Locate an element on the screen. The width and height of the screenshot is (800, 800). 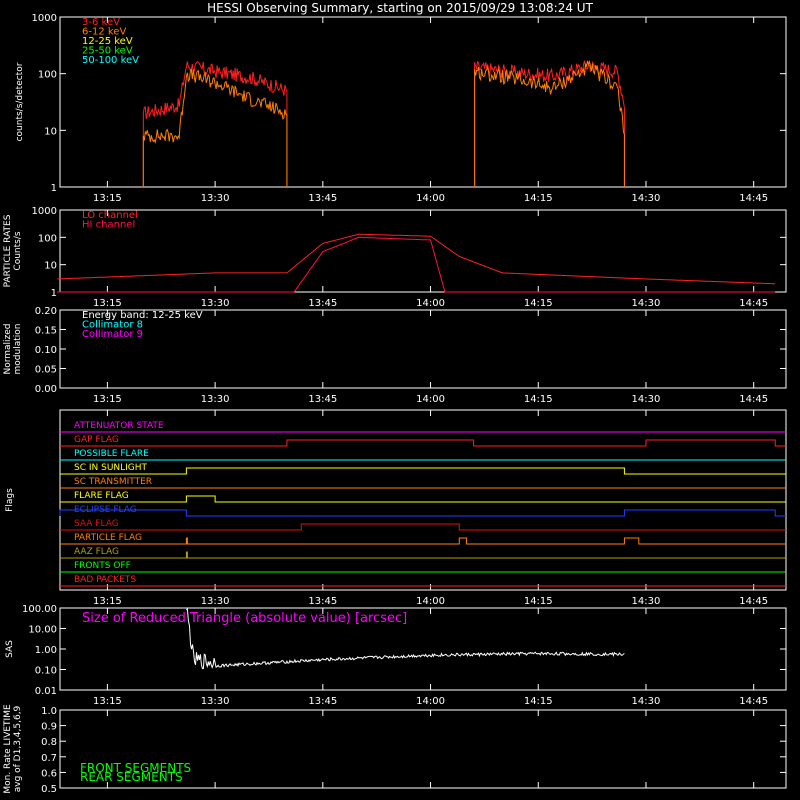
y-axis-label: PARTICLE RATES is located at coordinates (8, 250).